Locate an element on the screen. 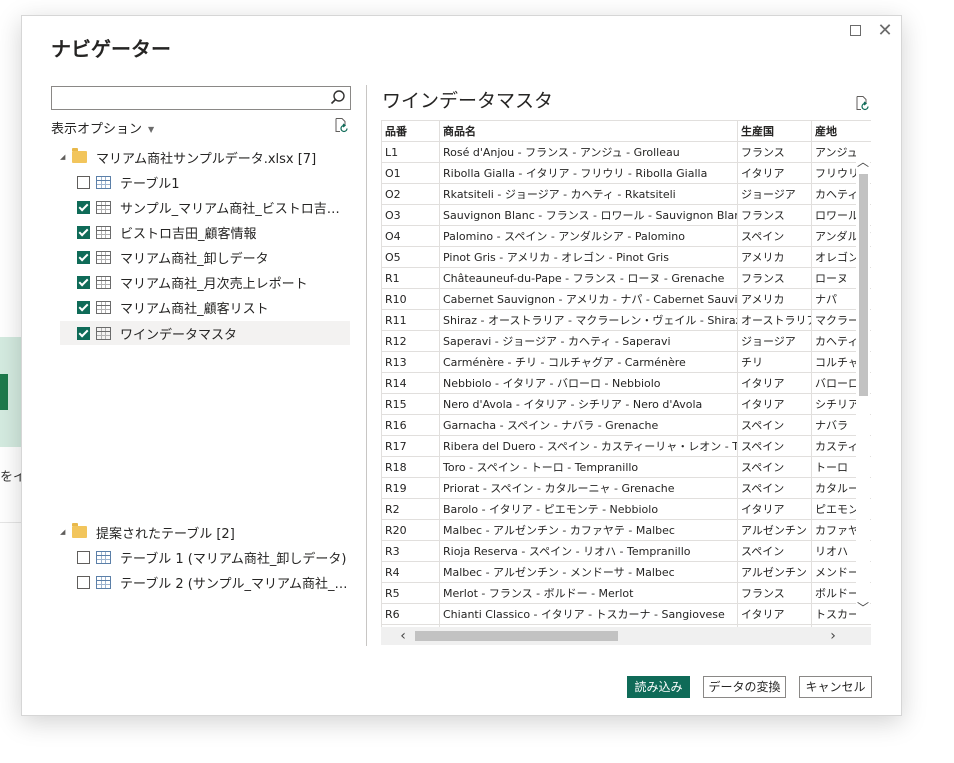  table-cell: Priorat - スペイン - カタルーニャ - Grenache is located at coordinates (588, 488).